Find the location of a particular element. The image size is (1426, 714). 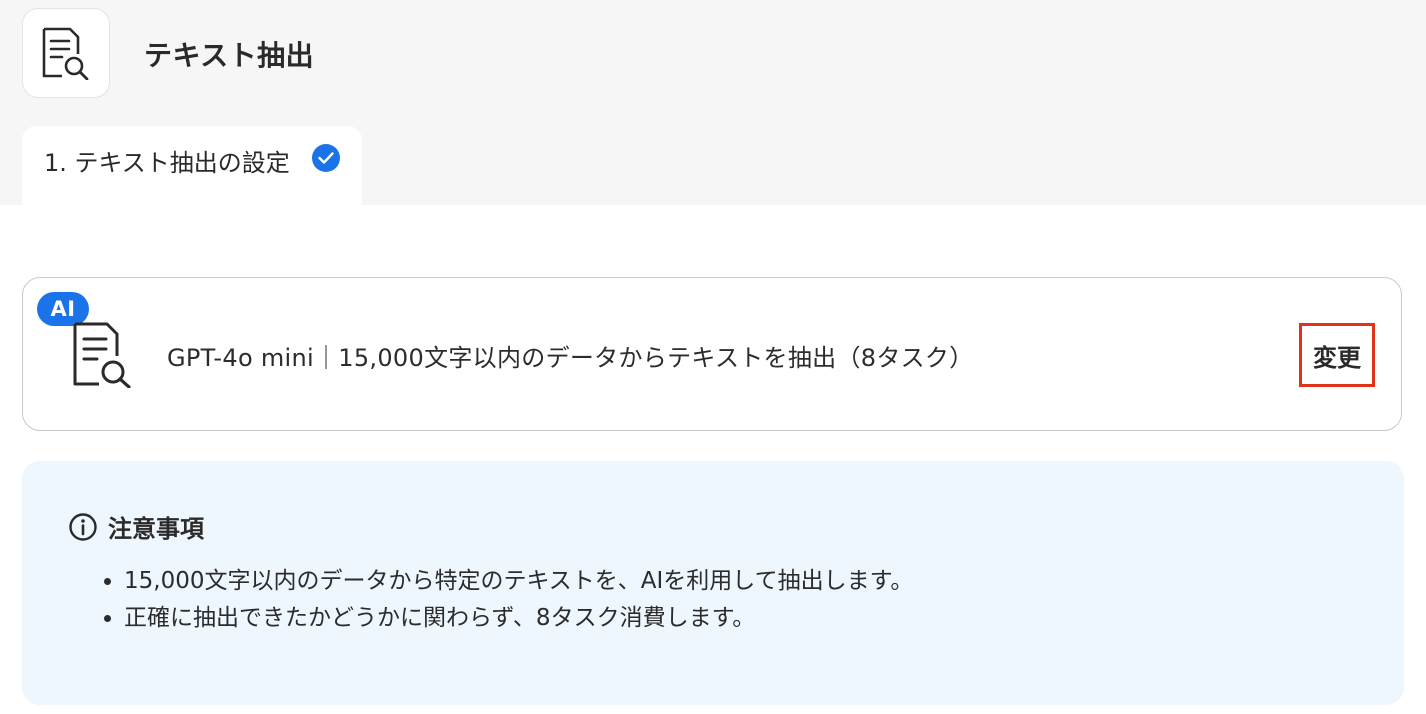

page-title: テキスト抽出 is located at coordinates (229, 55).